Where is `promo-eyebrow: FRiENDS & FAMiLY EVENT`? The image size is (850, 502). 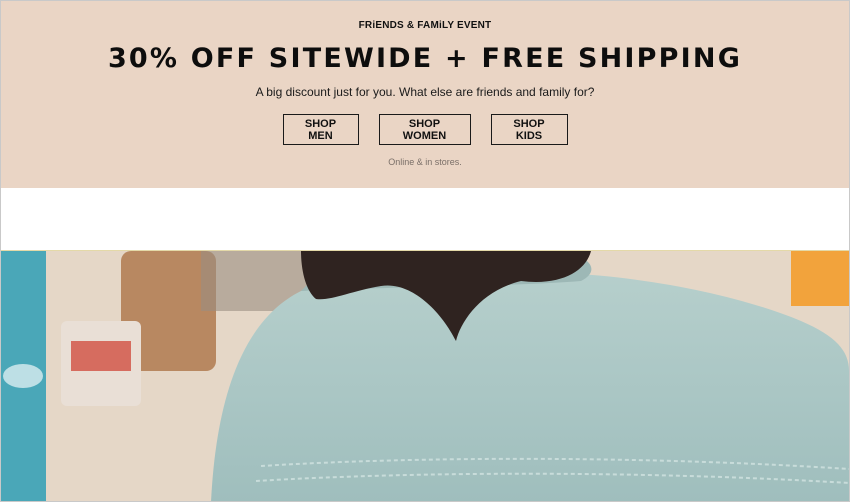 promo-eyebrow: FRiENDS & FAMiLY EVENT is located at coordinates (425, 25).